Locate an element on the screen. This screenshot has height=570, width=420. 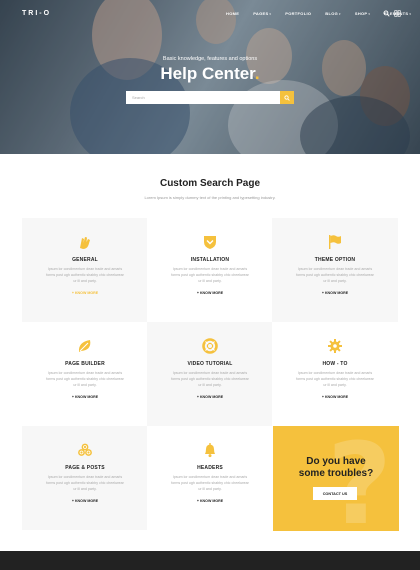
nav-item-pages: PAGES▾ is located at coordinates (262, 13).